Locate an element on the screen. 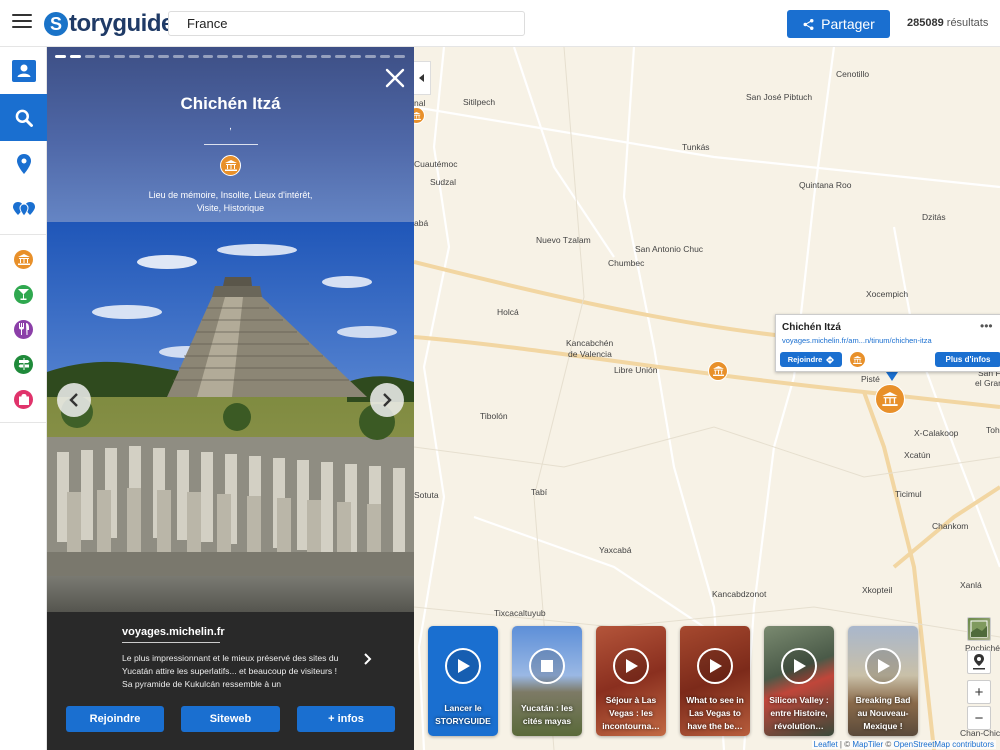  results-number: 285089 is located at coordinates (925, 23).